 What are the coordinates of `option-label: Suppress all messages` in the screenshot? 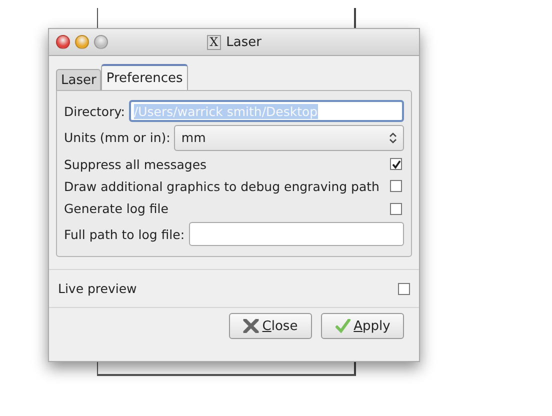 It's located at (135, 164).